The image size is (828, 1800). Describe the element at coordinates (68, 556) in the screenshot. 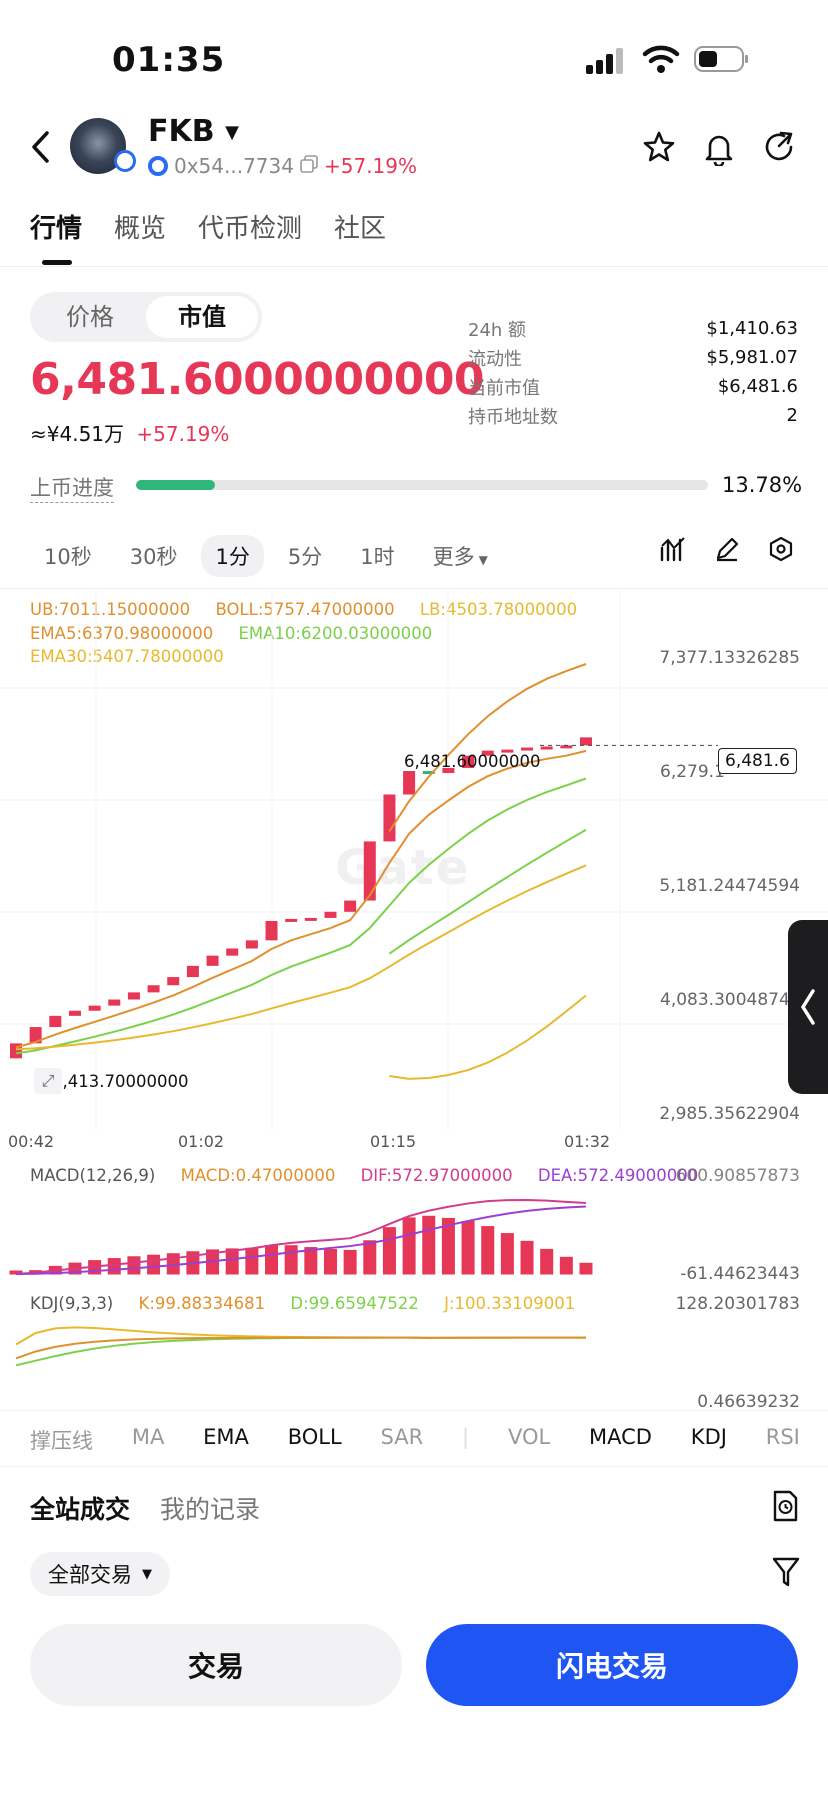

I see `timeframe-10s: 10秒` at that location.